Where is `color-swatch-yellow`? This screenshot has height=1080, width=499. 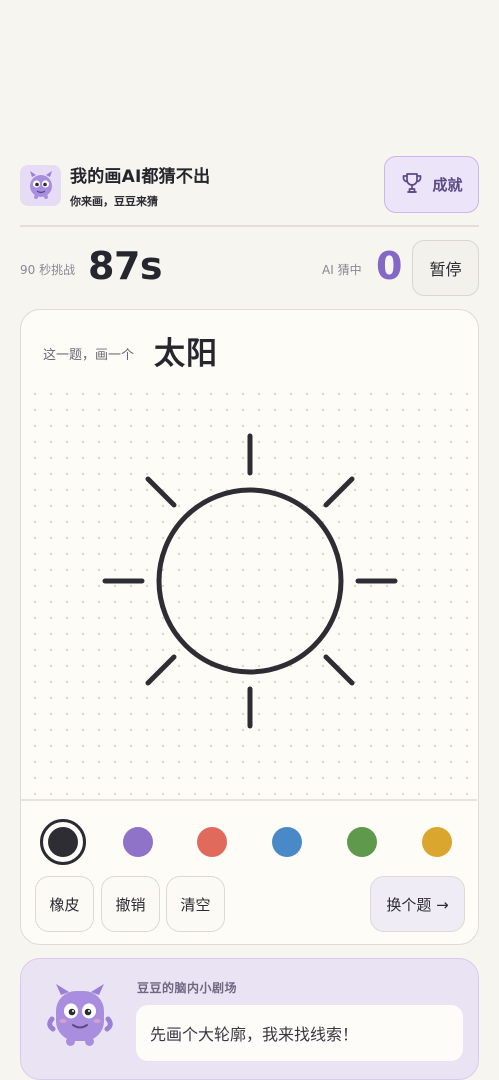
color-swatch-yellow is located at coordinates (437, 842).